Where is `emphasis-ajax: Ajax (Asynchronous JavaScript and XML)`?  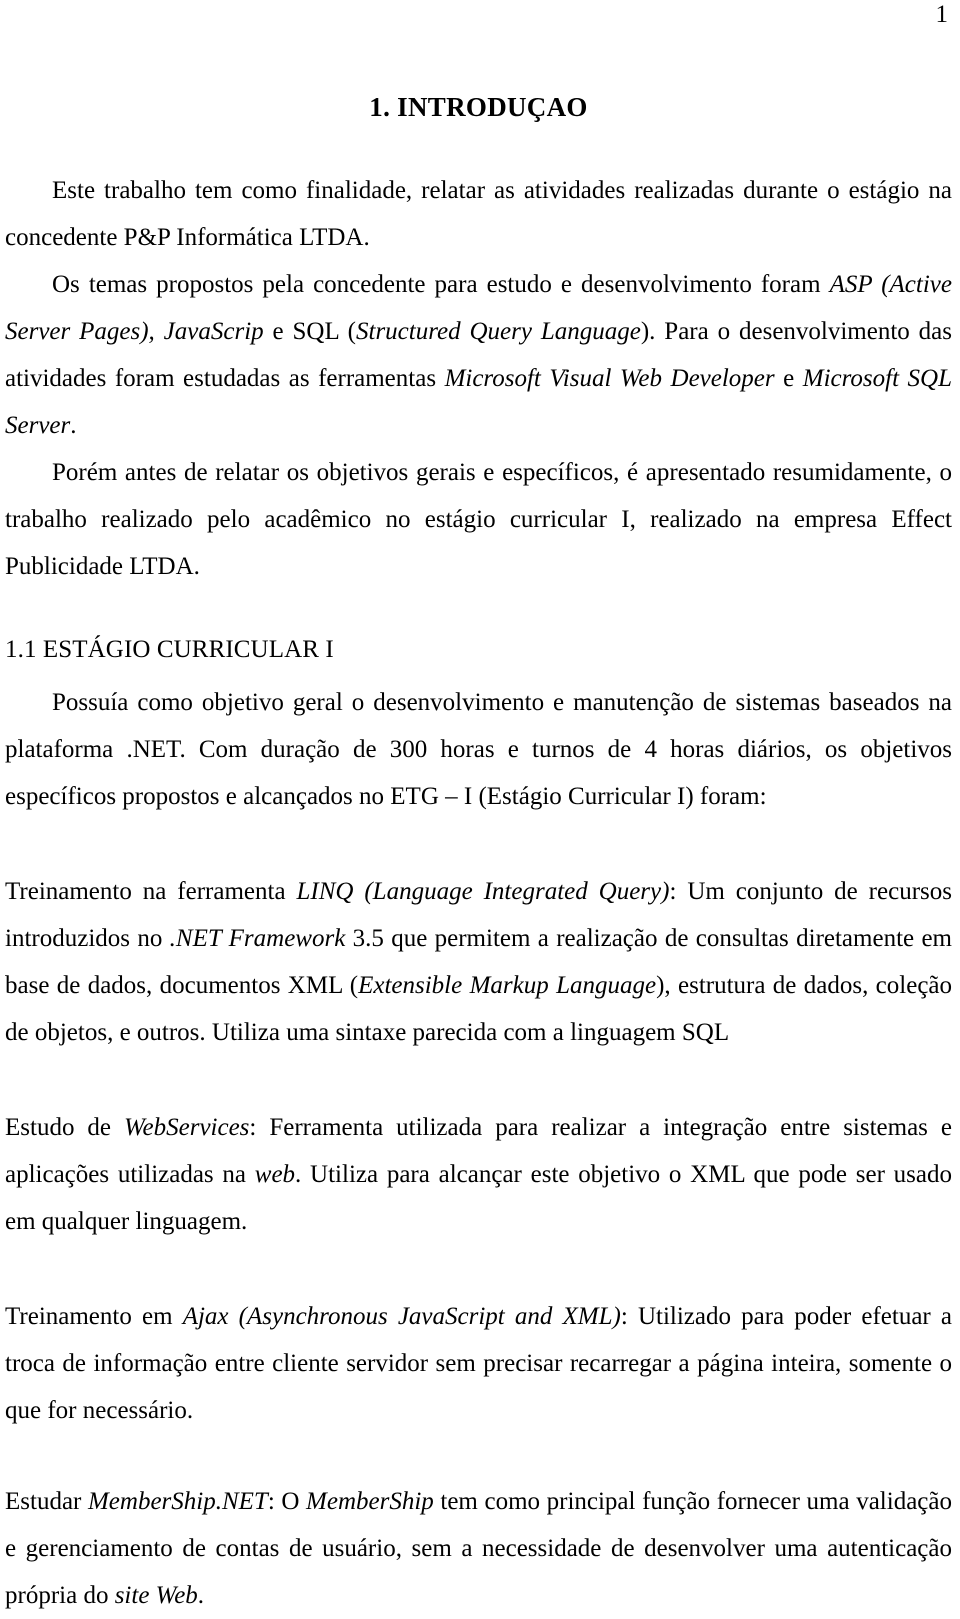
emphasis-ajax: Ajax (Asynchronous JavaScript and XML) is located at coordinates (401, 1316).